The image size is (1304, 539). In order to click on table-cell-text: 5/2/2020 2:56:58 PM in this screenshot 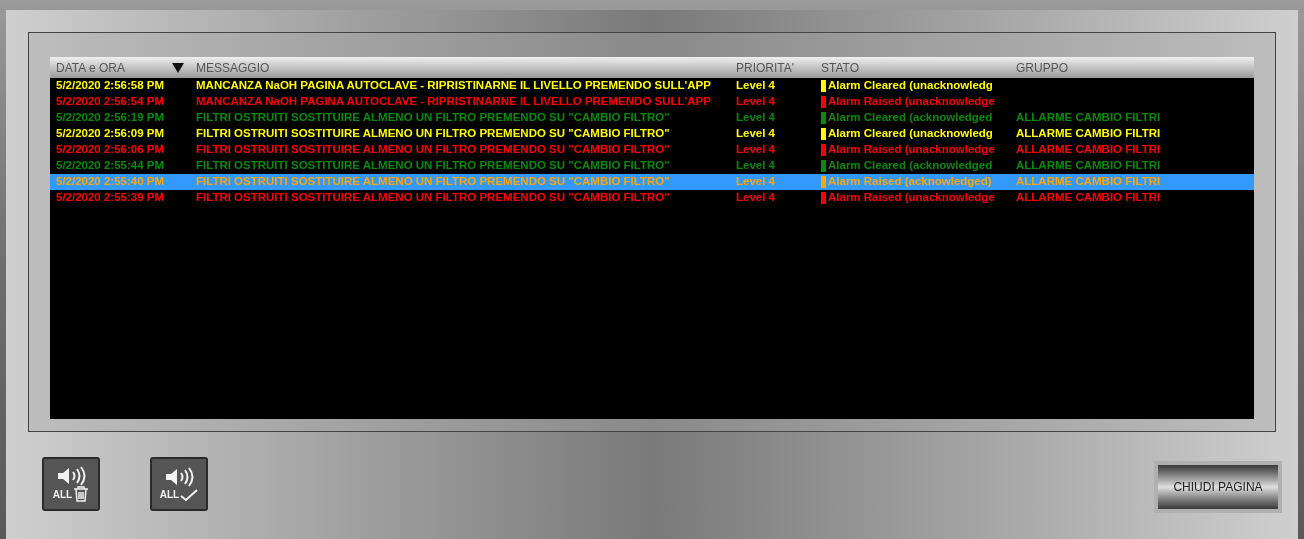, I will do `click(110, 86)`.